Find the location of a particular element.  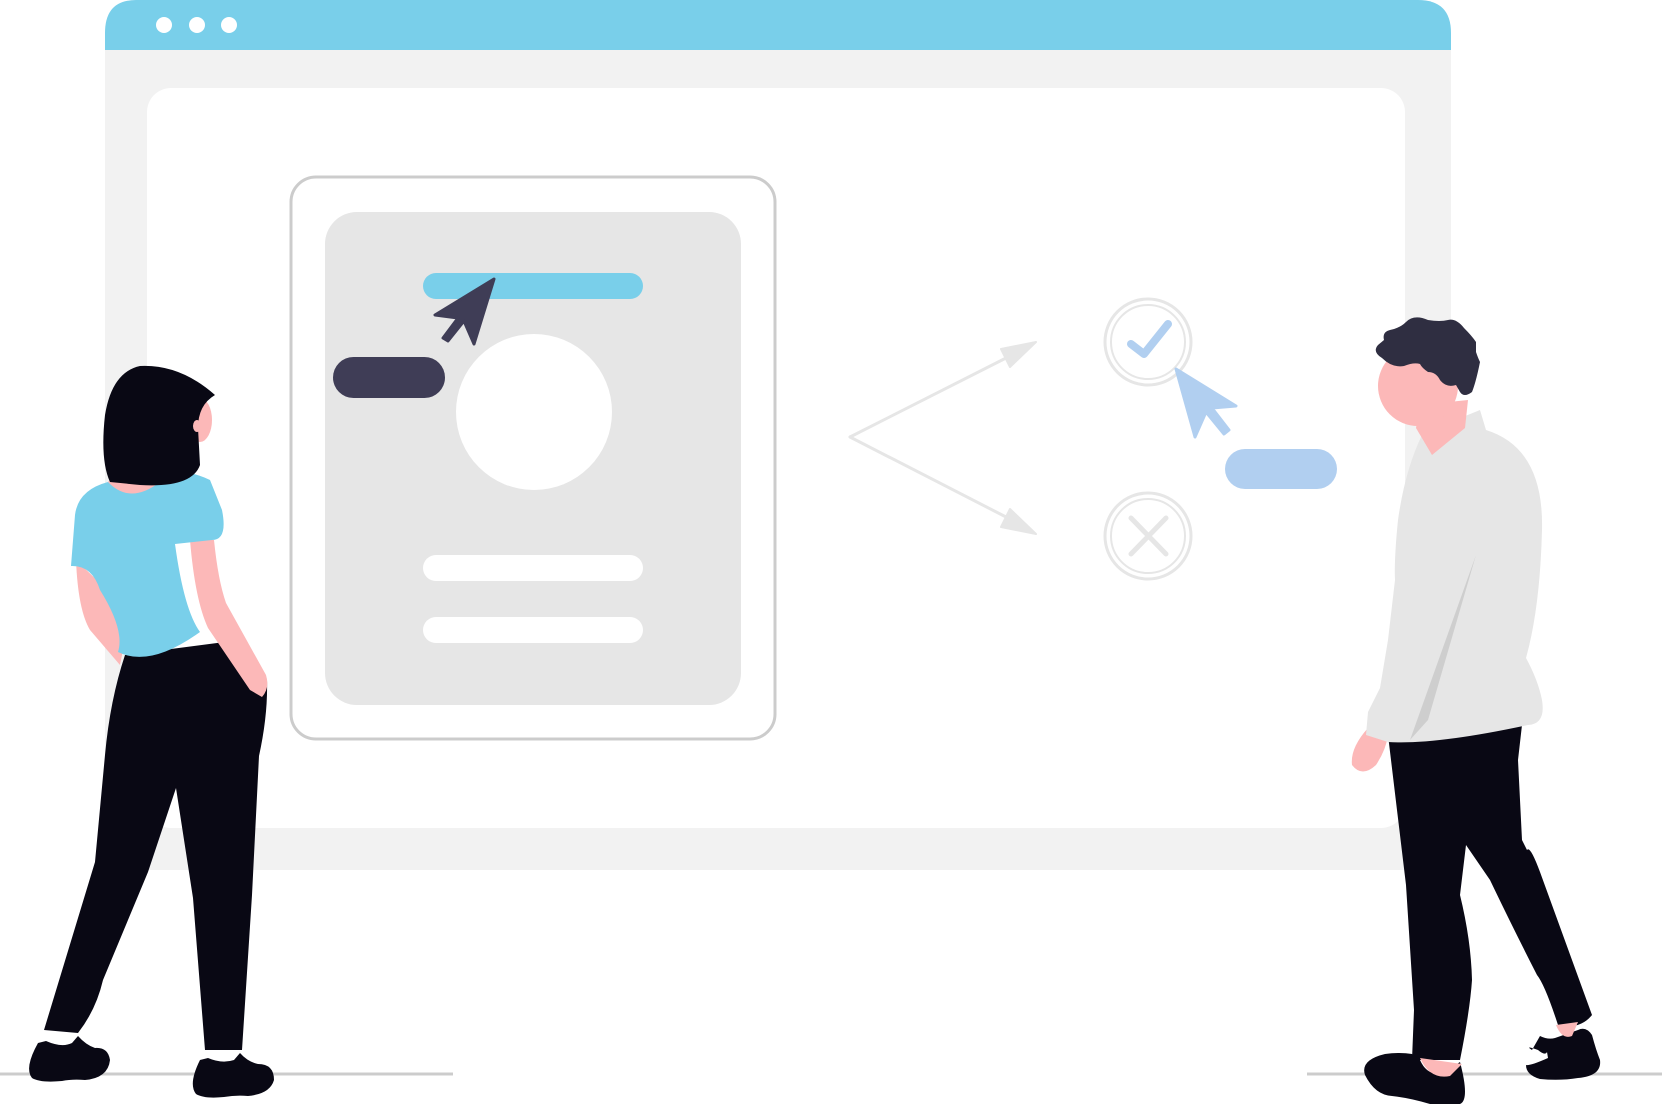

window-title-bar is located at coordinates (778, 25).